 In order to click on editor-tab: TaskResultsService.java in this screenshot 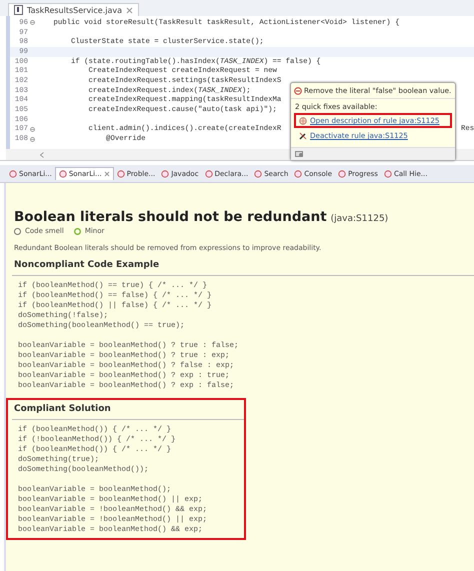, I will do `click(74, 9)`.